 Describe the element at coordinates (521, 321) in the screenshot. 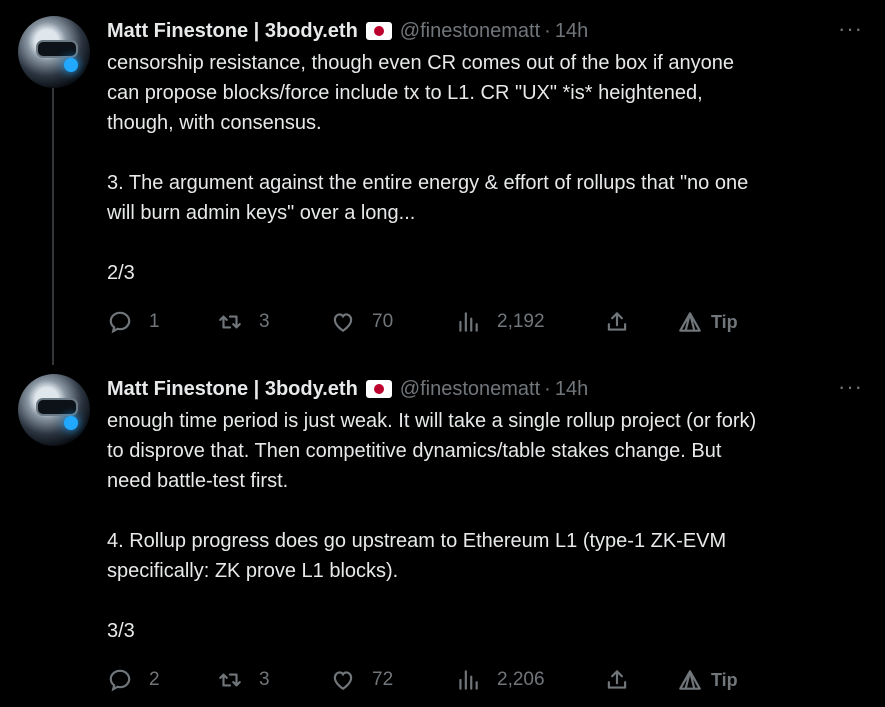

I see `views-count: 2,192` at that location.